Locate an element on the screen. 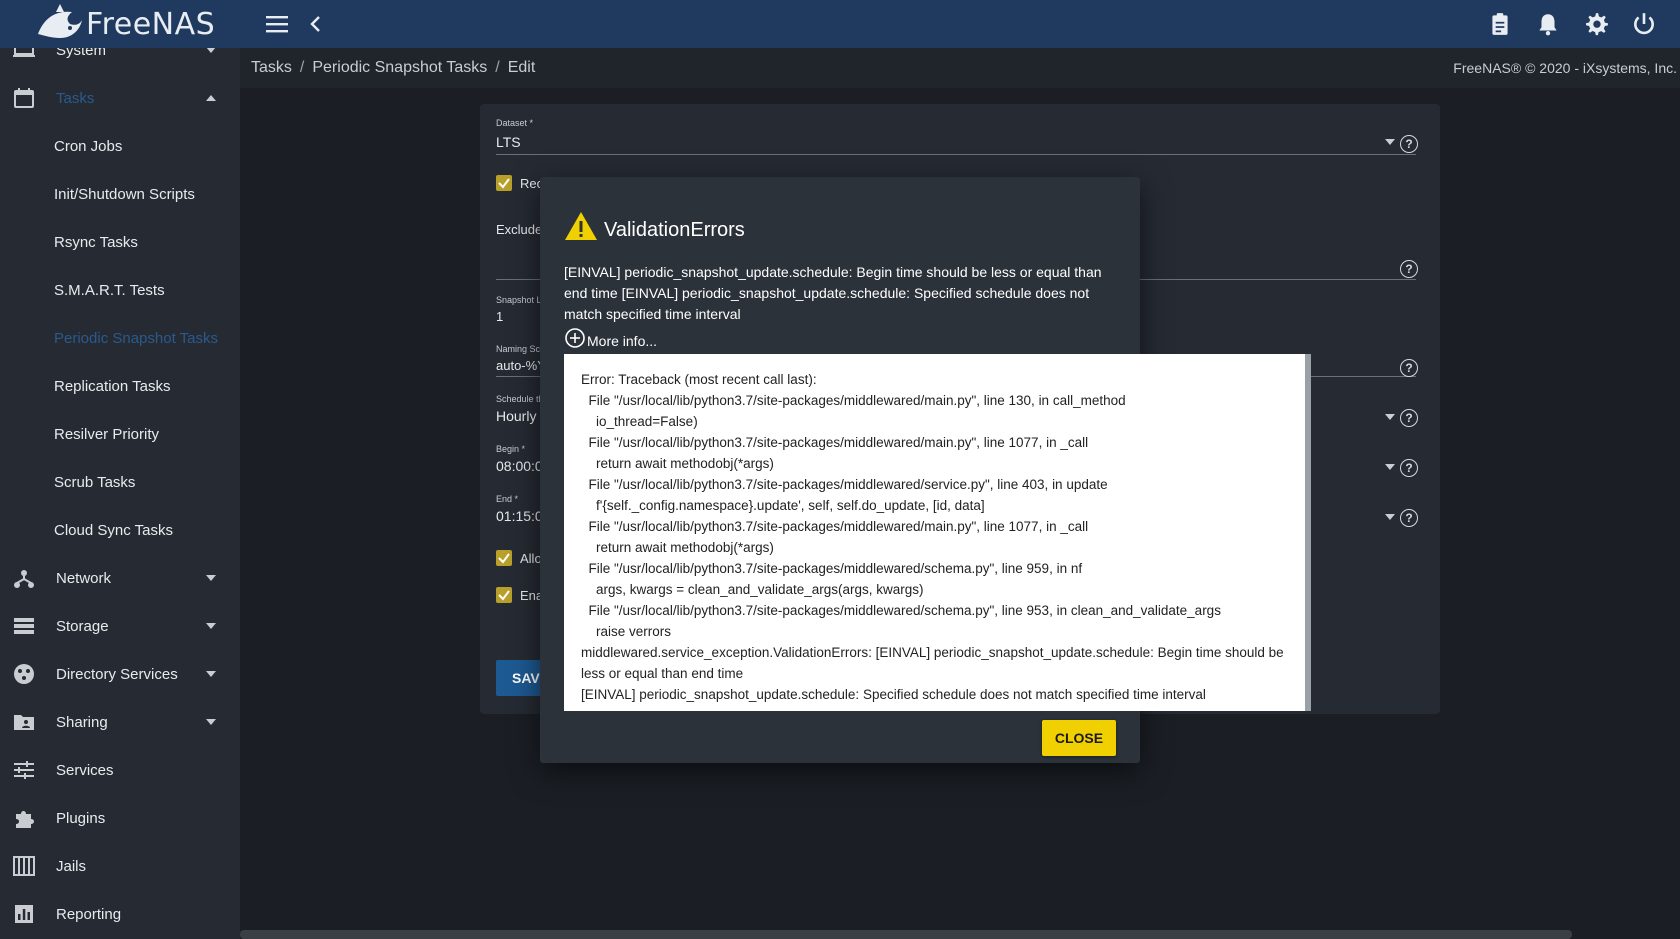 This screenshot has width=1680, height=939. traceback-line: return await methodobj(*args) is located at coordinates (677, 547).